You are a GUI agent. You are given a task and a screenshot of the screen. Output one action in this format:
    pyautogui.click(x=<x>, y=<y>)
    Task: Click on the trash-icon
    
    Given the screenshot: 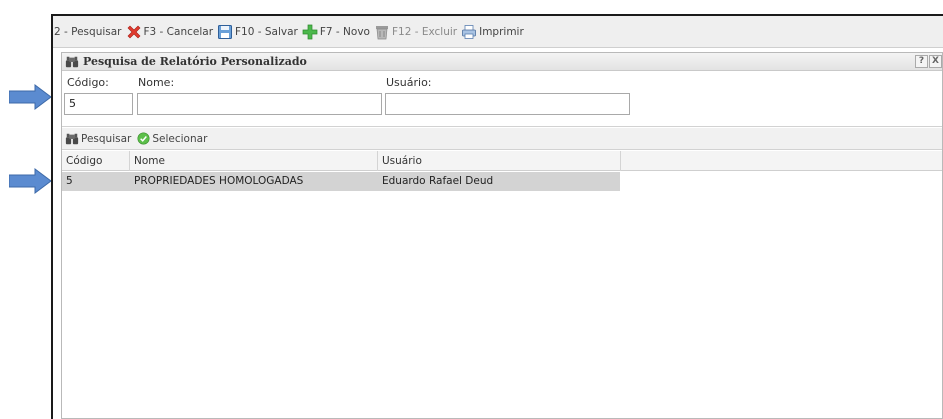 What is the action you would take?
    pyautogui.click(x=381, y=32)
    